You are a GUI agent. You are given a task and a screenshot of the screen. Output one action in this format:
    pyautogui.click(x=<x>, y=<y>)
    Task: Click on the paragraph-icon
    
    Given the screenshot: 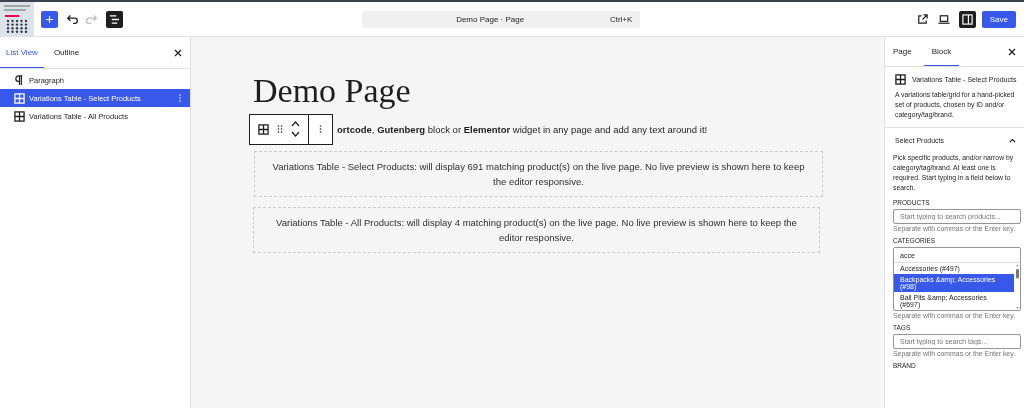 What is the action you would take?
    pyautogui.click(x=19, y=80)
    